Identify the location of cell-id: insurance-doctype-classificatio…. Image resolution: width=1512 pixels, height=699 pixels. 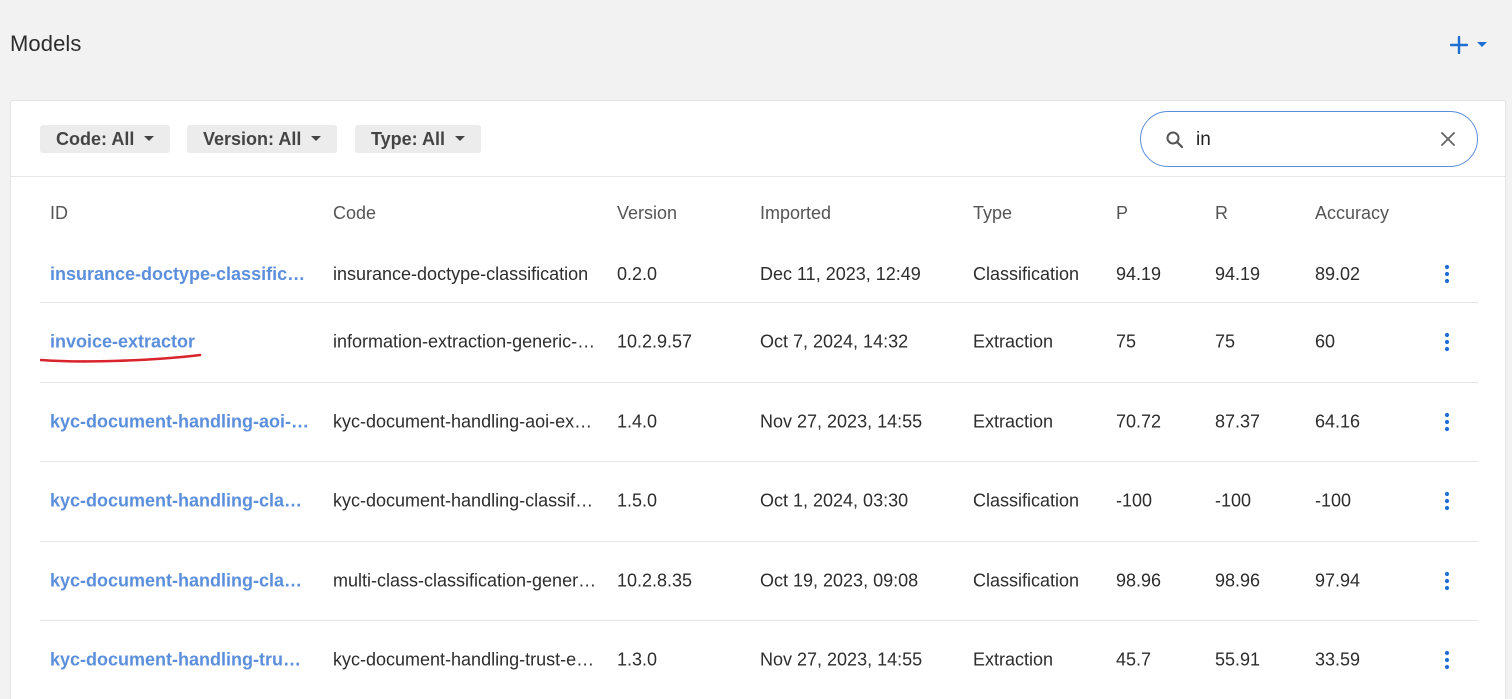
(180, 274).